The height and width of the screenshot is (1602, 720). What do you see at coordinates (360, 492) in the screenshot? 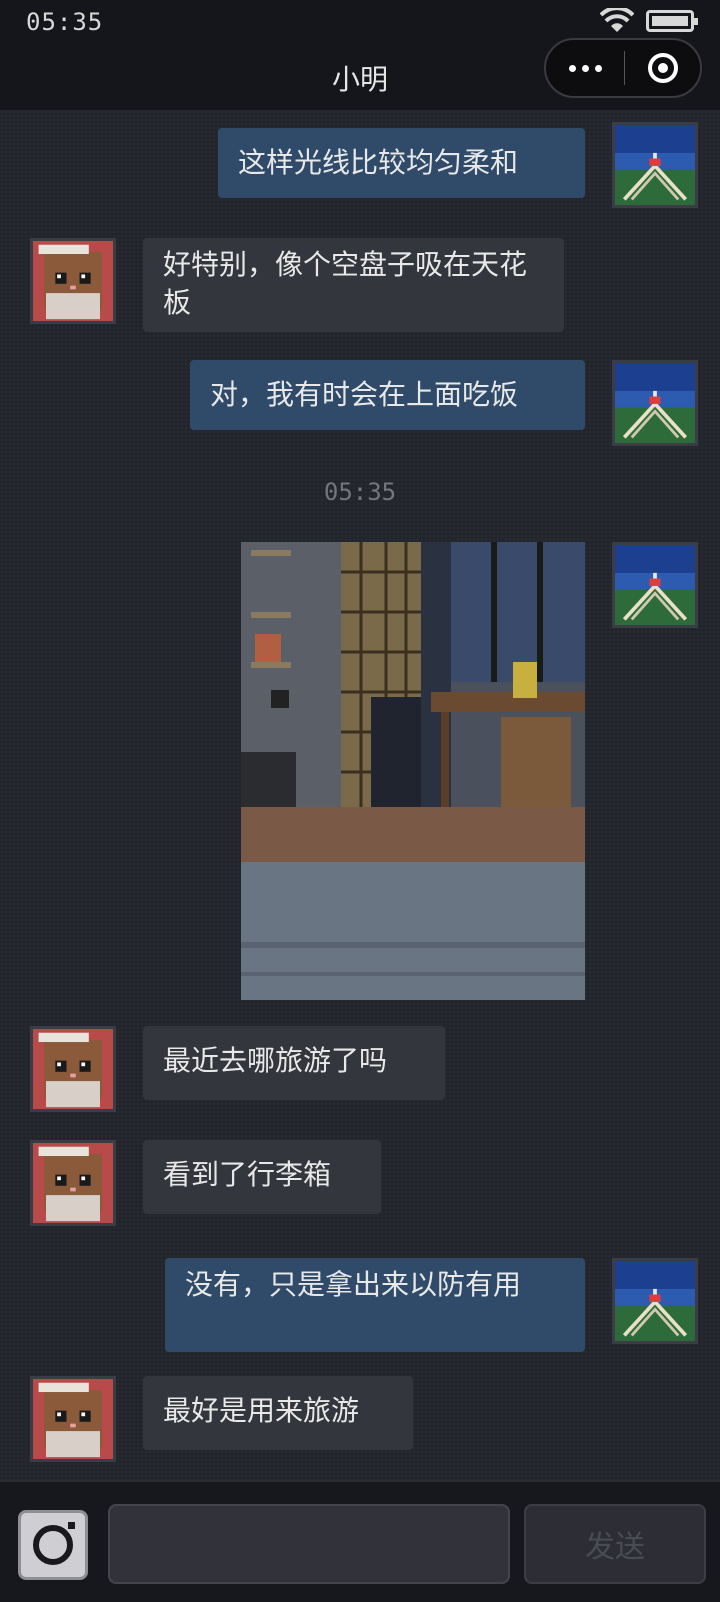
I see `time-separator: 05:35` at bounding box center [360, 492].